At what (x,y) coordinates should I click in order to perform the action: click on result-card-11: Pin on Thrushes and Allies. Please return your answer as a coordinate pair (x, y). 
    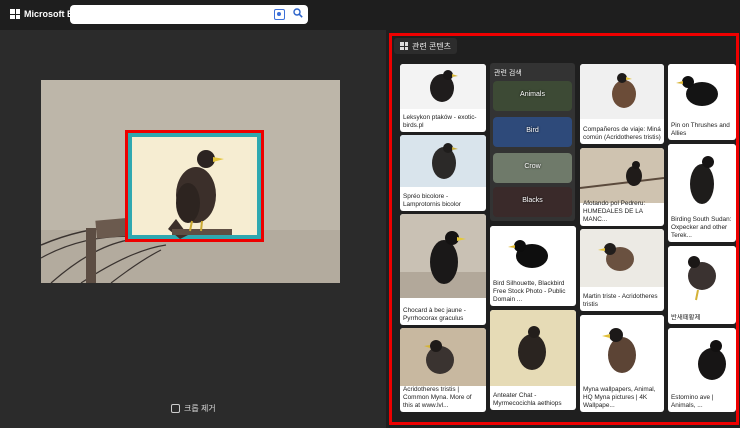
    Looking at the image, I should click on (702, 102).